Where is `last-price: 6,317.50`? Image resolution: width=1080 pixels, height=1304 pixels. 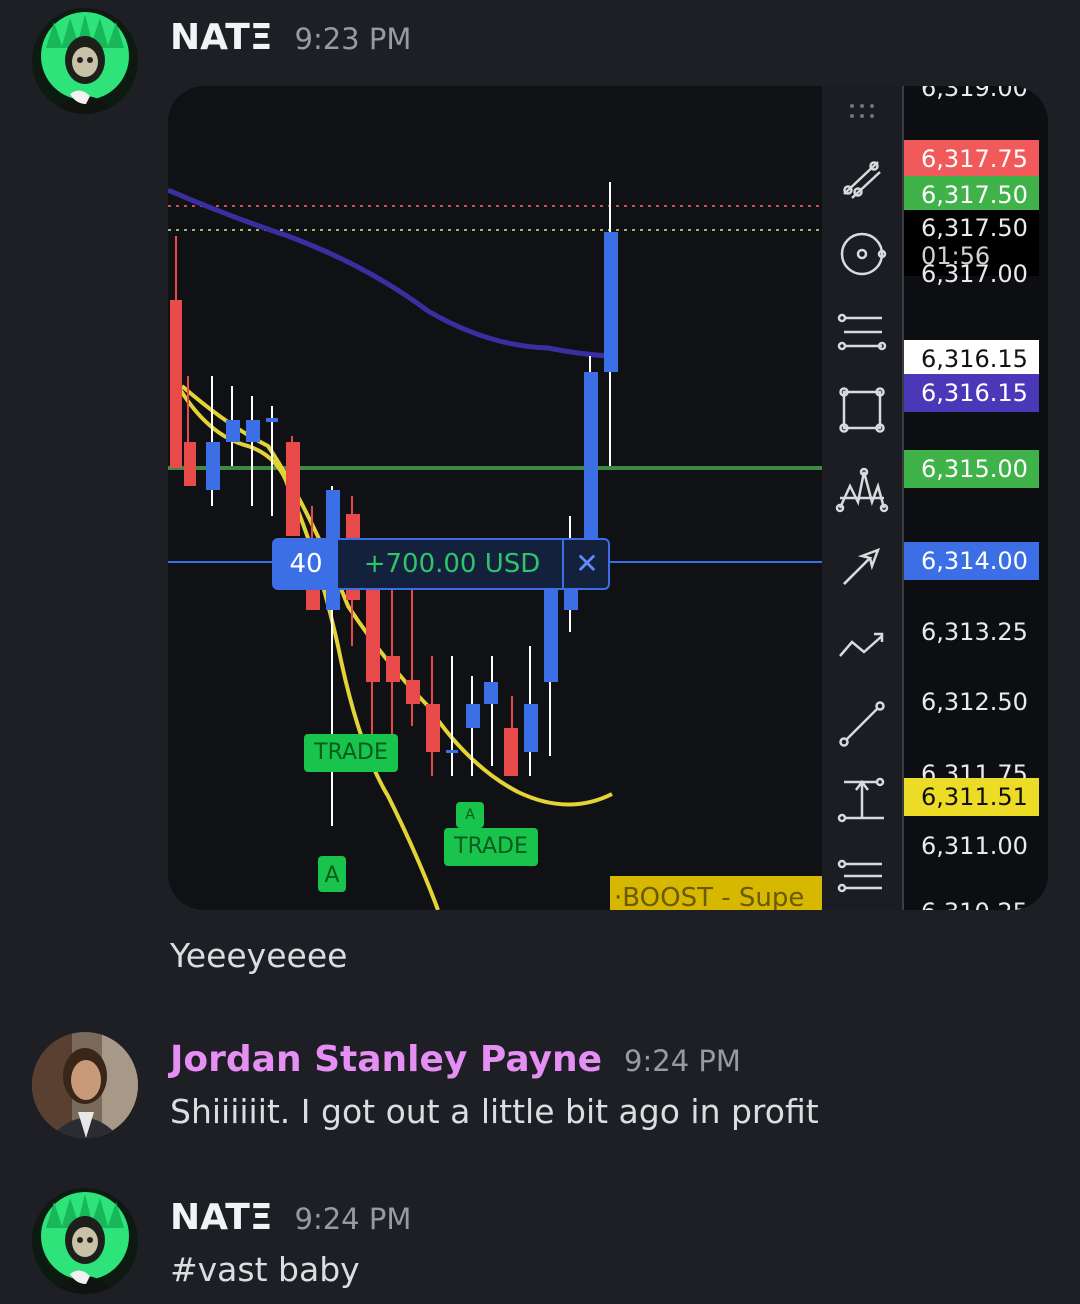
last-price: 6,317.50 is located at coordinates (974, 228).